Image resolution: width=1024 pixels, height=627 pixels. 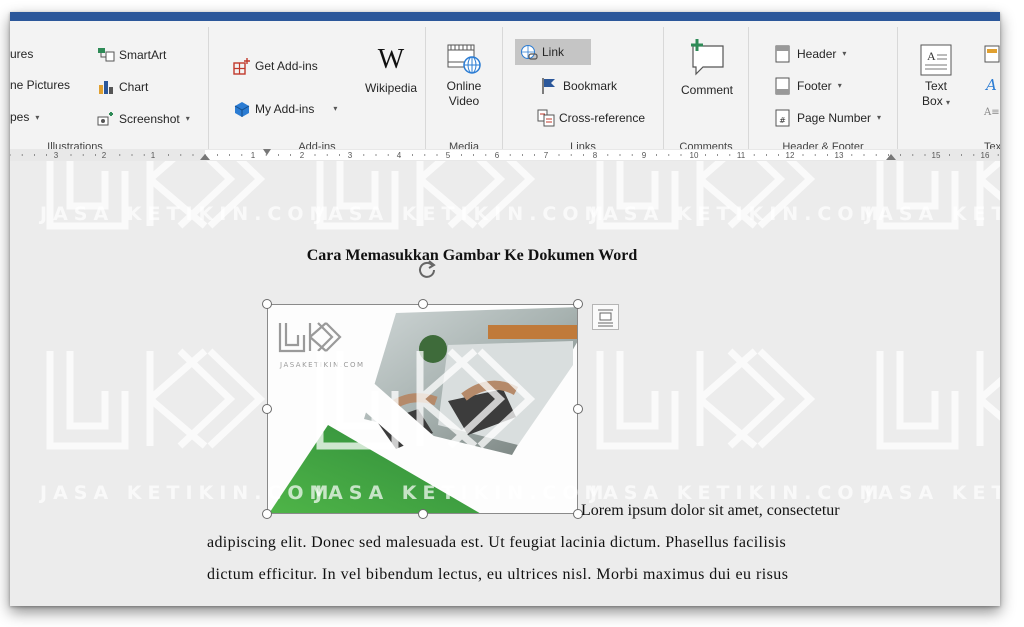 What do you see at coordinates (783, 54) in the screenshot?
I see `header-icon` at bounding box center [783, 54].